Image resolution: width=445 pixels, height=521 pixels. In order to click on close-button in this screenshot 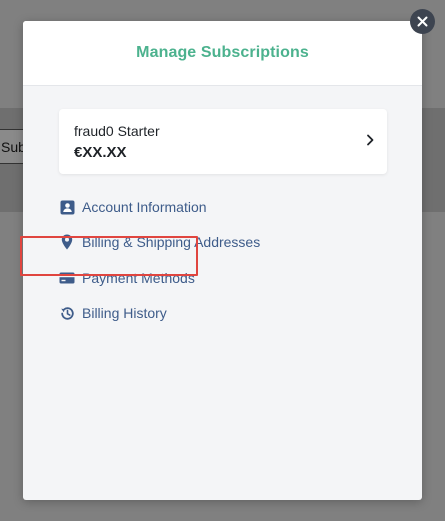, I will do `click(422, 21)`.